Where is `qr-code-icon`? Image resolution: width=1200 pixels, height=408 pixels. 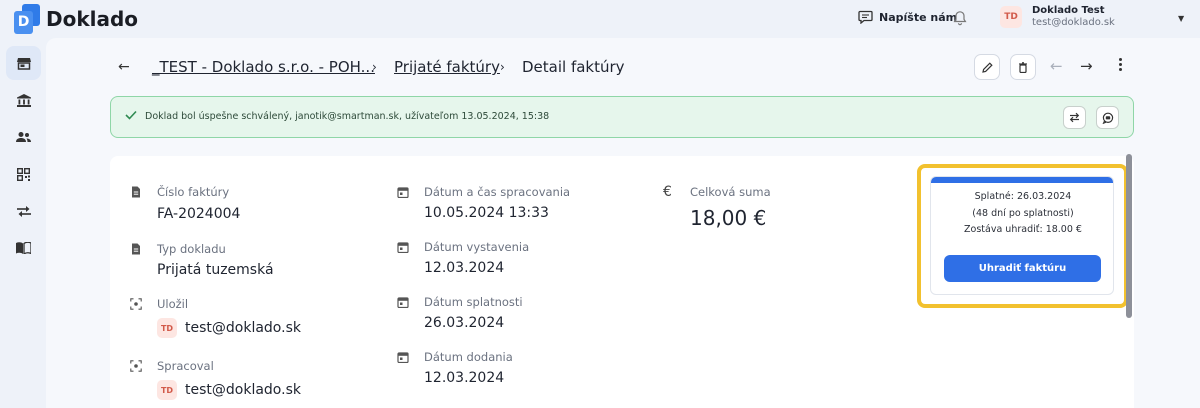 qr-code-icon is located at coordinates (23, 174).